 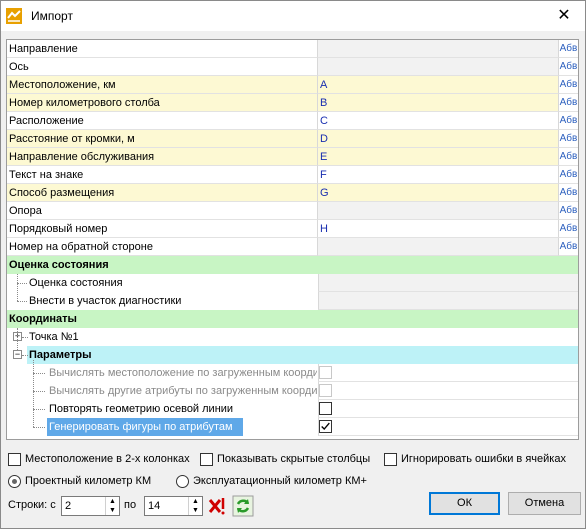 I want to click on section-coordinates: Координаты, so click(x=292, y=319).